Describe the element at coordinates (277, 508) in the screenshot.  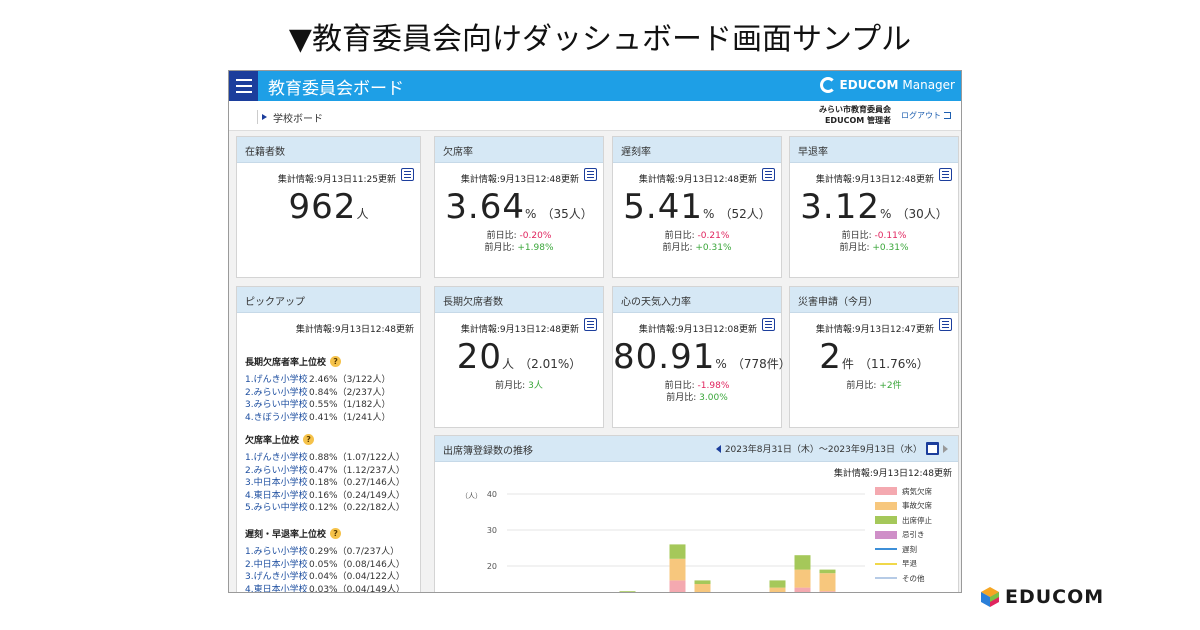
I see `school-link: 5.みらい中学校` at that location.